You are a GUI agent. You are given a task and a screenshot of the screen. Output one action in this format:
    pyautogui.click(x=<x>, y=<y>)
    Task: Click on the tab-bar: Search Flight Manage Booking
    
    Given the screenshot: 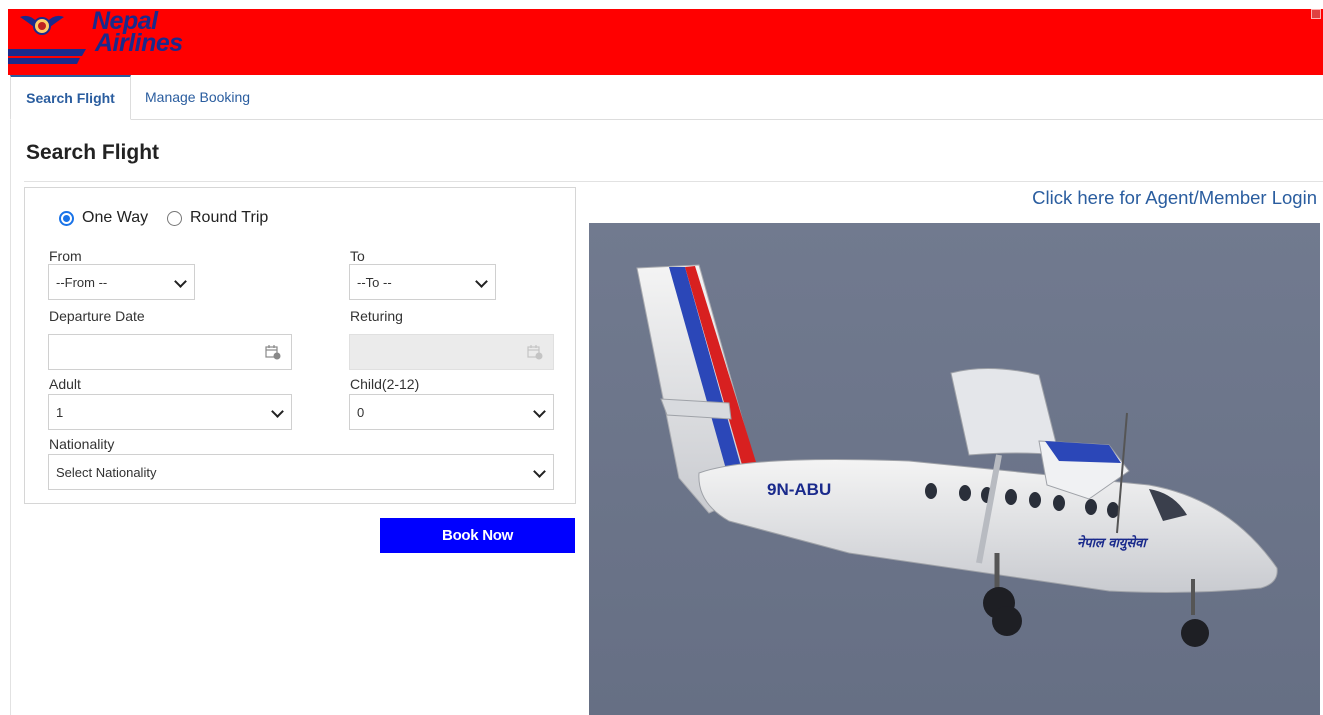 What is the action you would take?
    pyautogui.click(x=666, y=97)
    